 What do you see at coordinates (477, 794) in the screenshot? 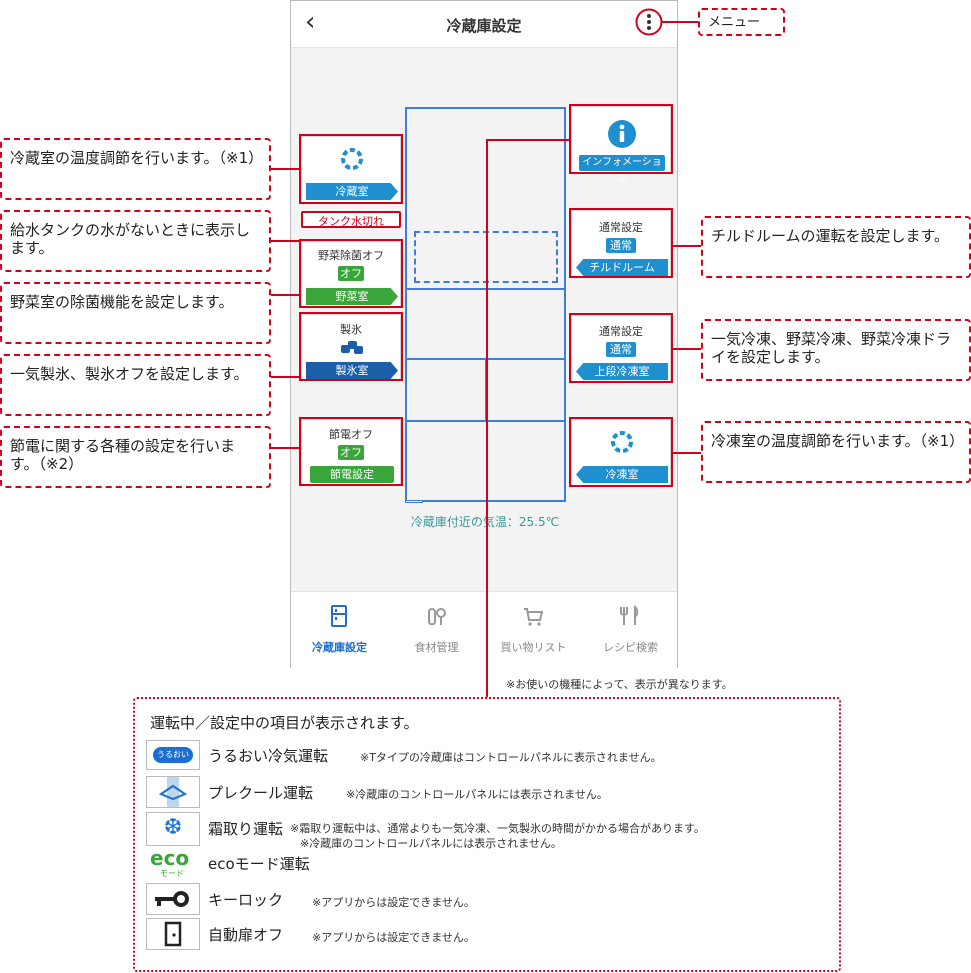
I see `legend-item-note: ※冷蔵庫のコントロールパネルには表示されません。` at bounding box center [477, 794].